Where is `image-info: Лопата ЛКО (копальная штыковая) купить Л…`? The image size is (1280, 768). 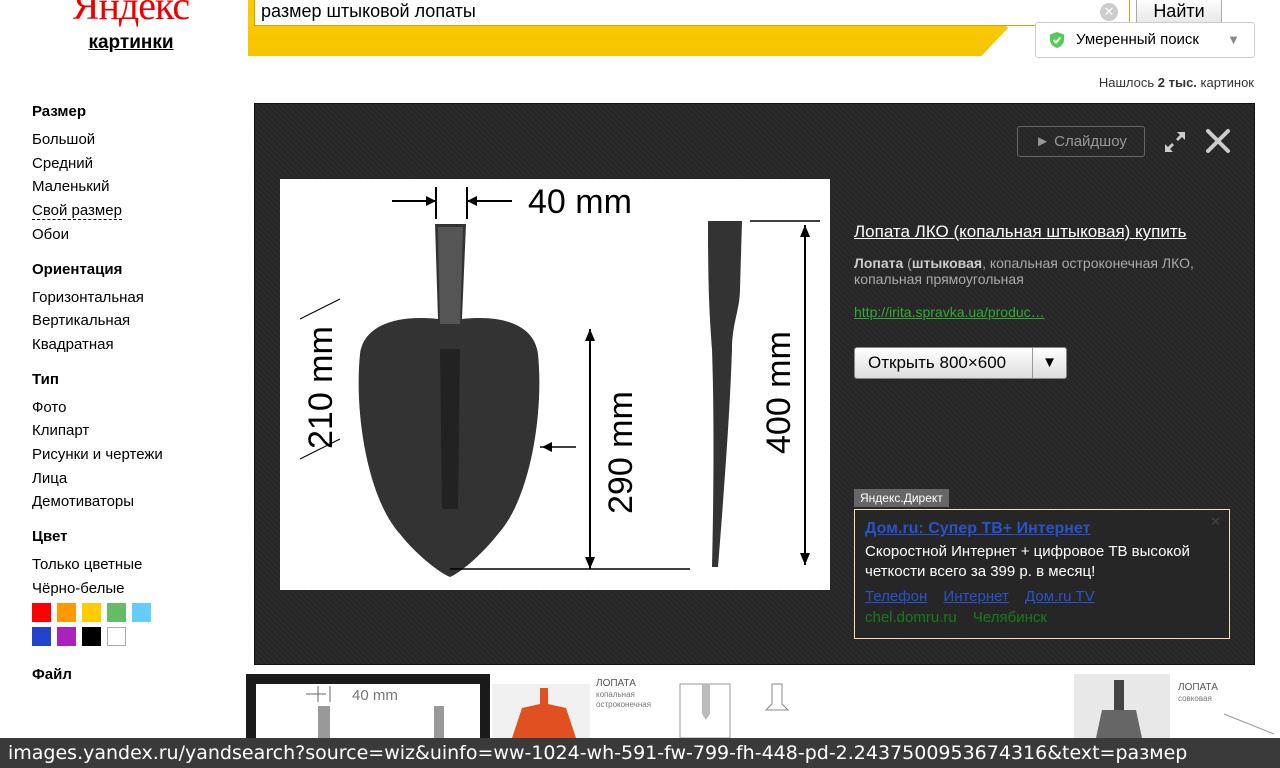
image-info: Лопата ЛКО (копальная штыковая) купить Л… is located at coordinates (1042, 300).